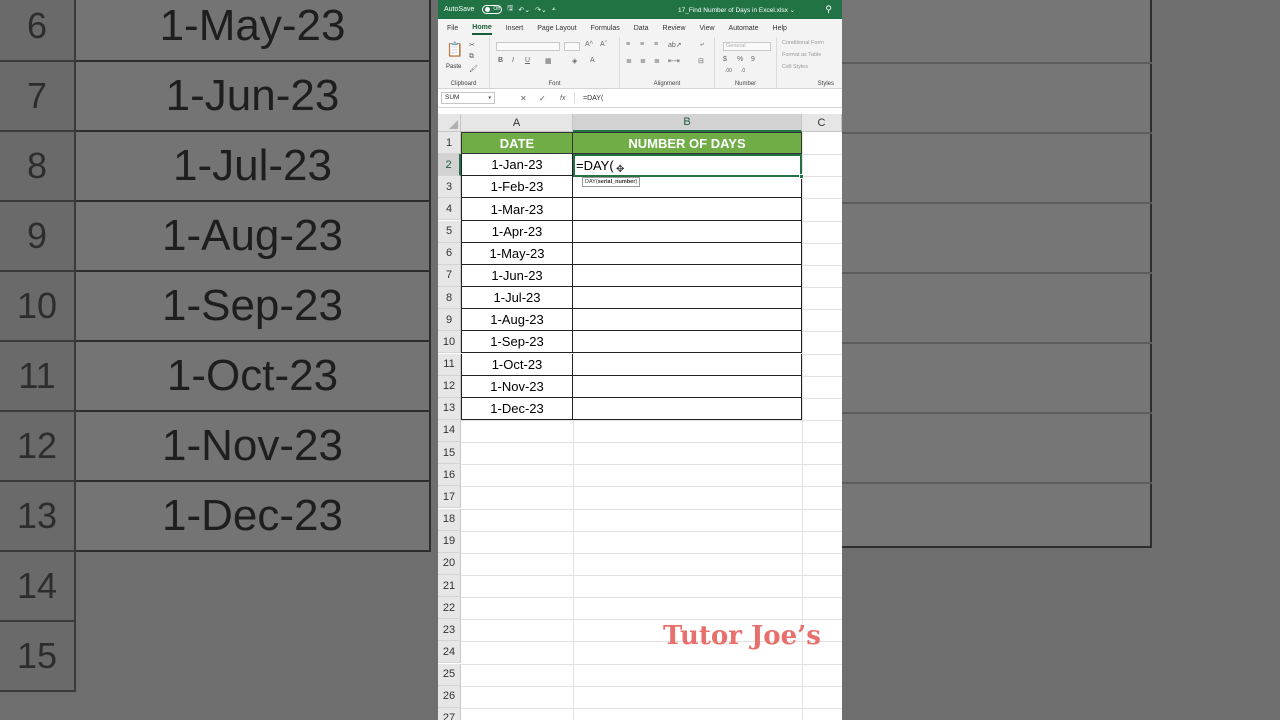 The height and width of the screenshot is (720, 1280). I want to click on date-cell: 1-Sep-23, so click(517, 342).